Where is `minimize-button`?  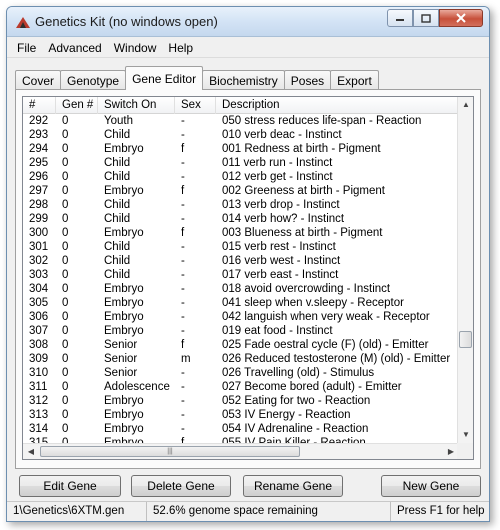
minimize-button is located at coordinates (400, 18).